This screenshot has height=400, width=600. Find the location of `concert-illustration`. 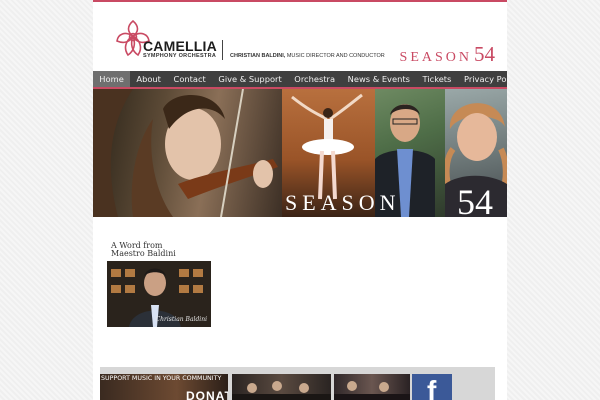

concert-illustration is located at coordinates (372, 390).